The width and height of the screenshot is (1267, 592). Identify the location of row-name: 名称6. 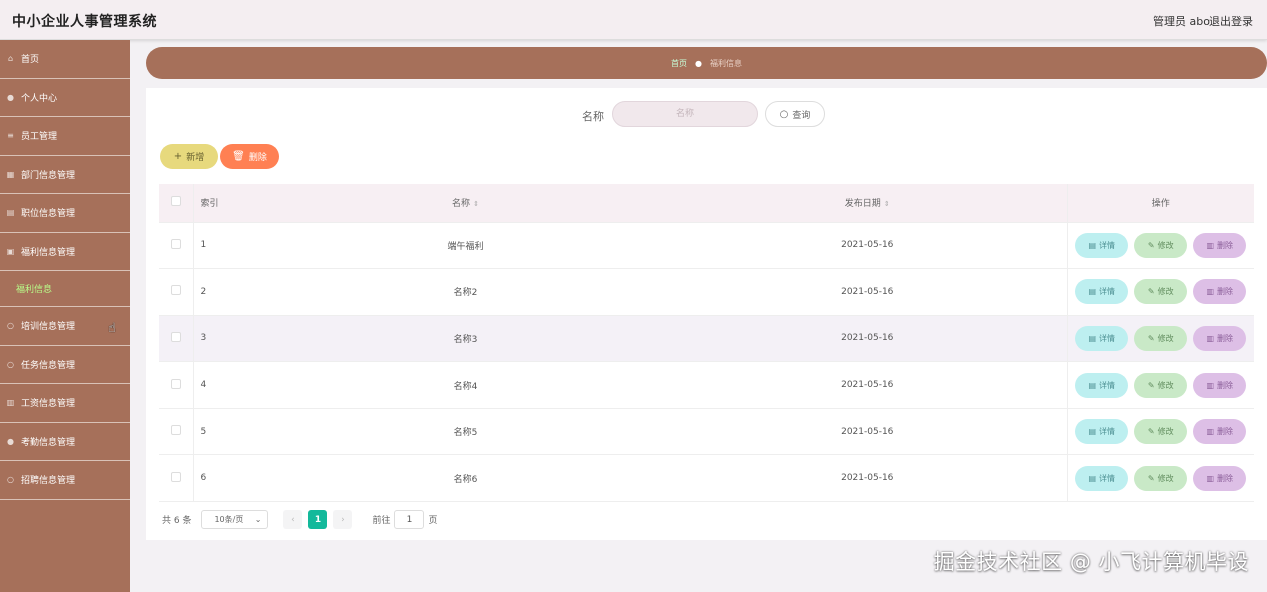
(465, 479).